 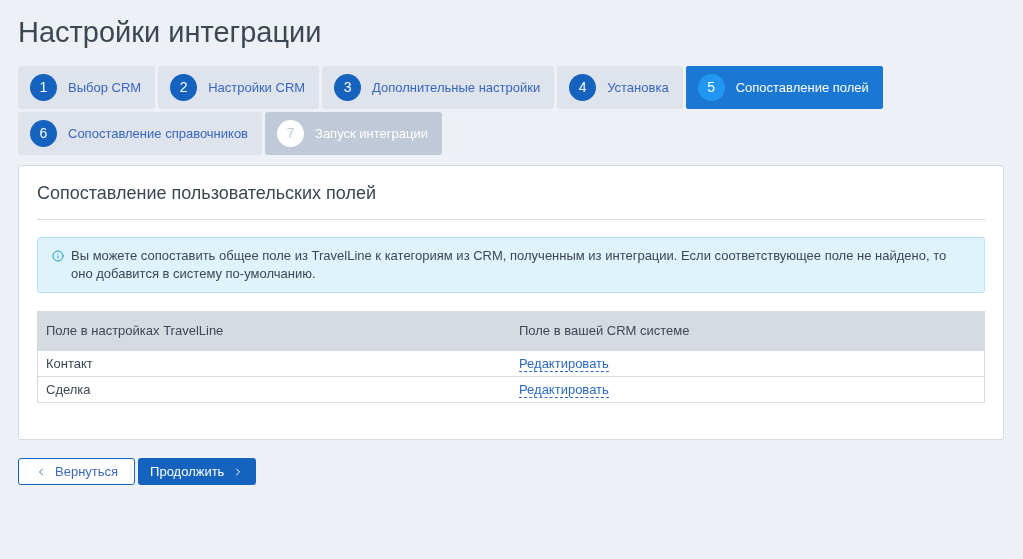 What do you see at coordinates (135, 331) in the screenshot?
I see `column-header: Поле в настройках TravelLine` at bounding box center [135, 331].